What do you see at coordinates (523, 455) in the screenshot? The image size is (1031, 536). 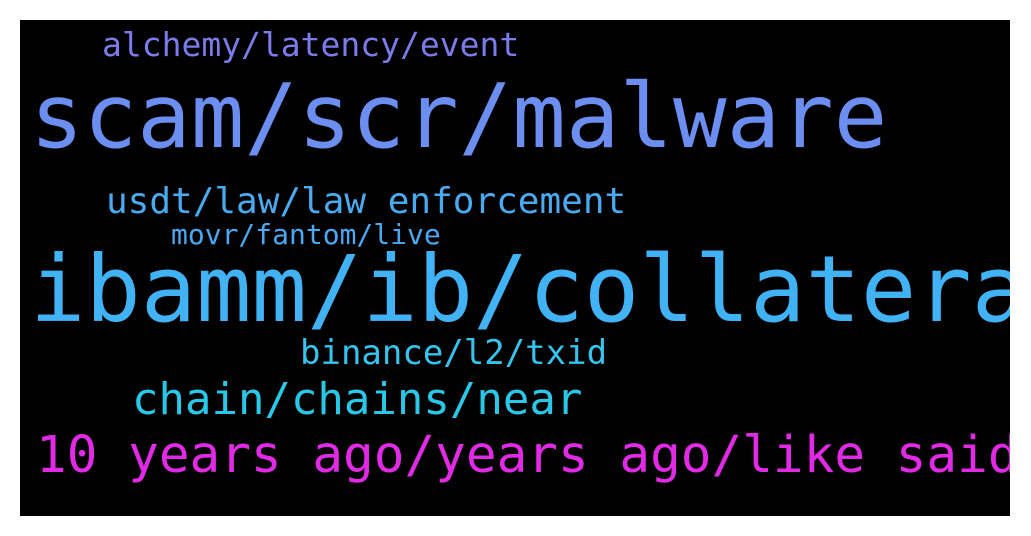 I see `word-10-years-ago: 10 years ago/years ago/like said` at bounding box center [523, 455].